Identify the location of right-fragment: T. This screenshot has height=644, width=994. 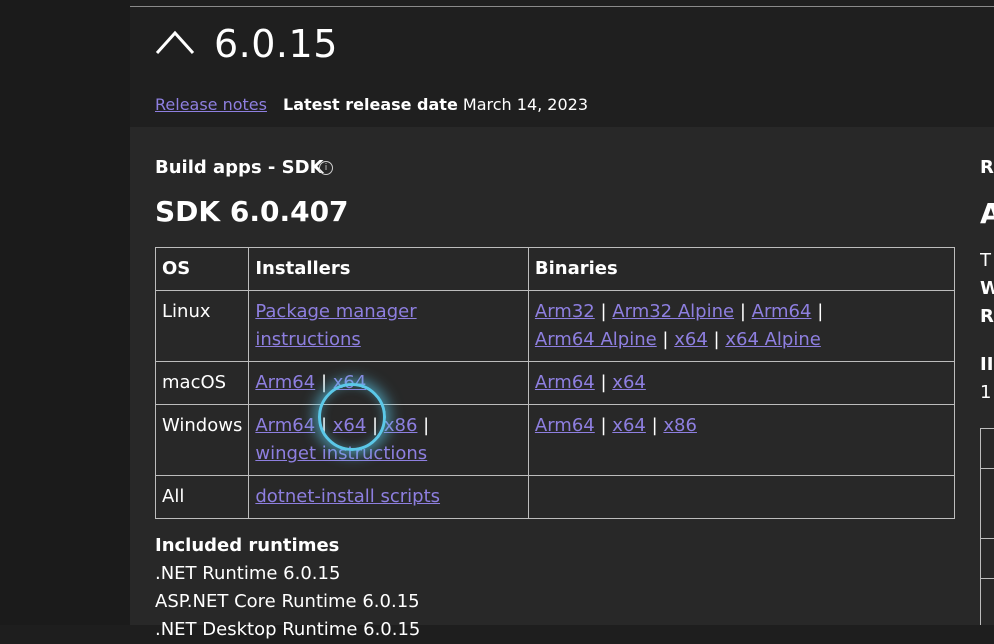
(985, 260).